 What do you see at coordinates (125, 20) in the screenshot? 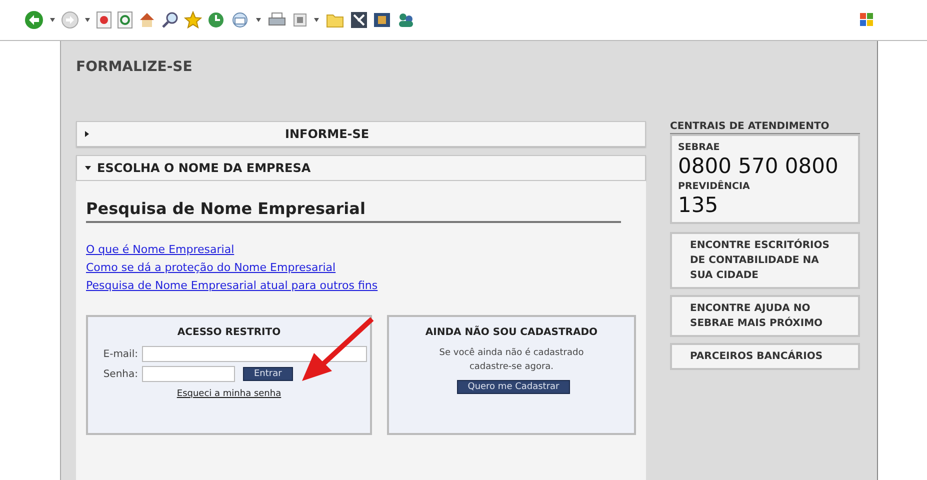
I see `refresh-icon` at bounding box center [125, 20].